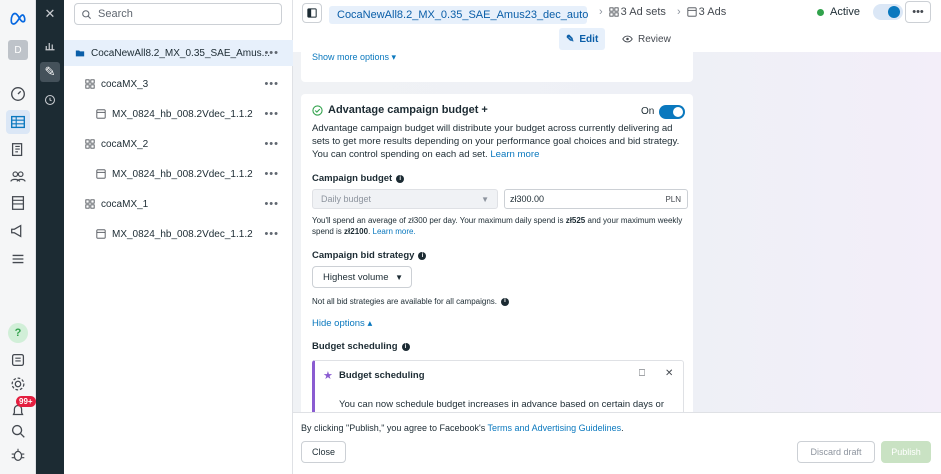 Image resolution: width=941 pixels, height=474 pixels. Describe the element at coordinates (178, 84) in the screenshot. I see `tree-item-adset: cocaMX_3 •••` at that location.